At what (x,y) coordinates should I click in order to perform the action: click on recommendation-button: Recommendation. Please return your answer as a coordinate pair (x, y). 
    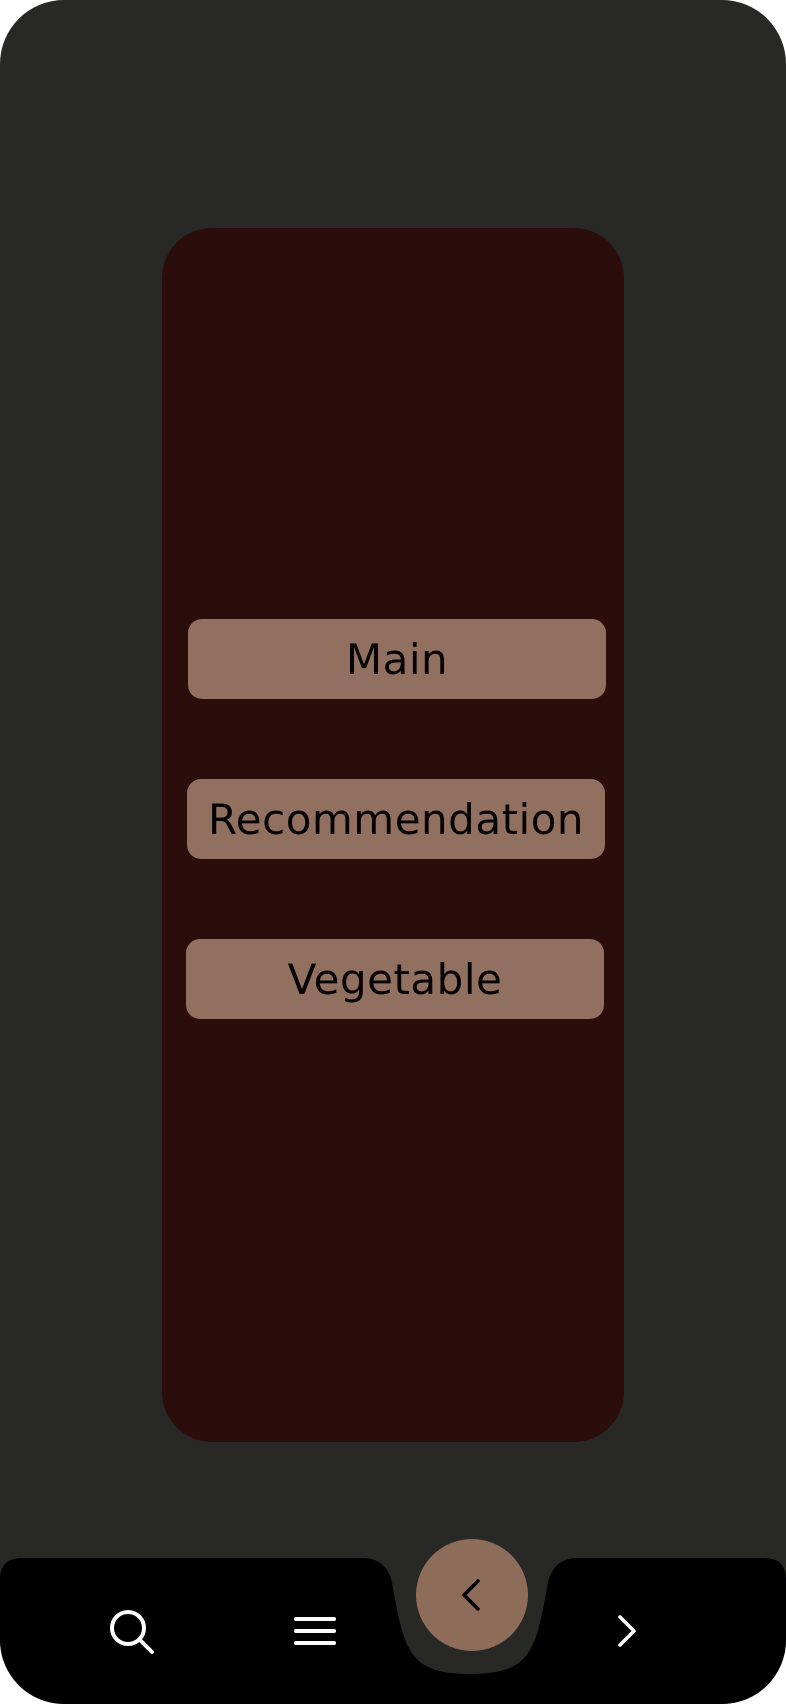
    Looking at the image, I should click on (396, 819).